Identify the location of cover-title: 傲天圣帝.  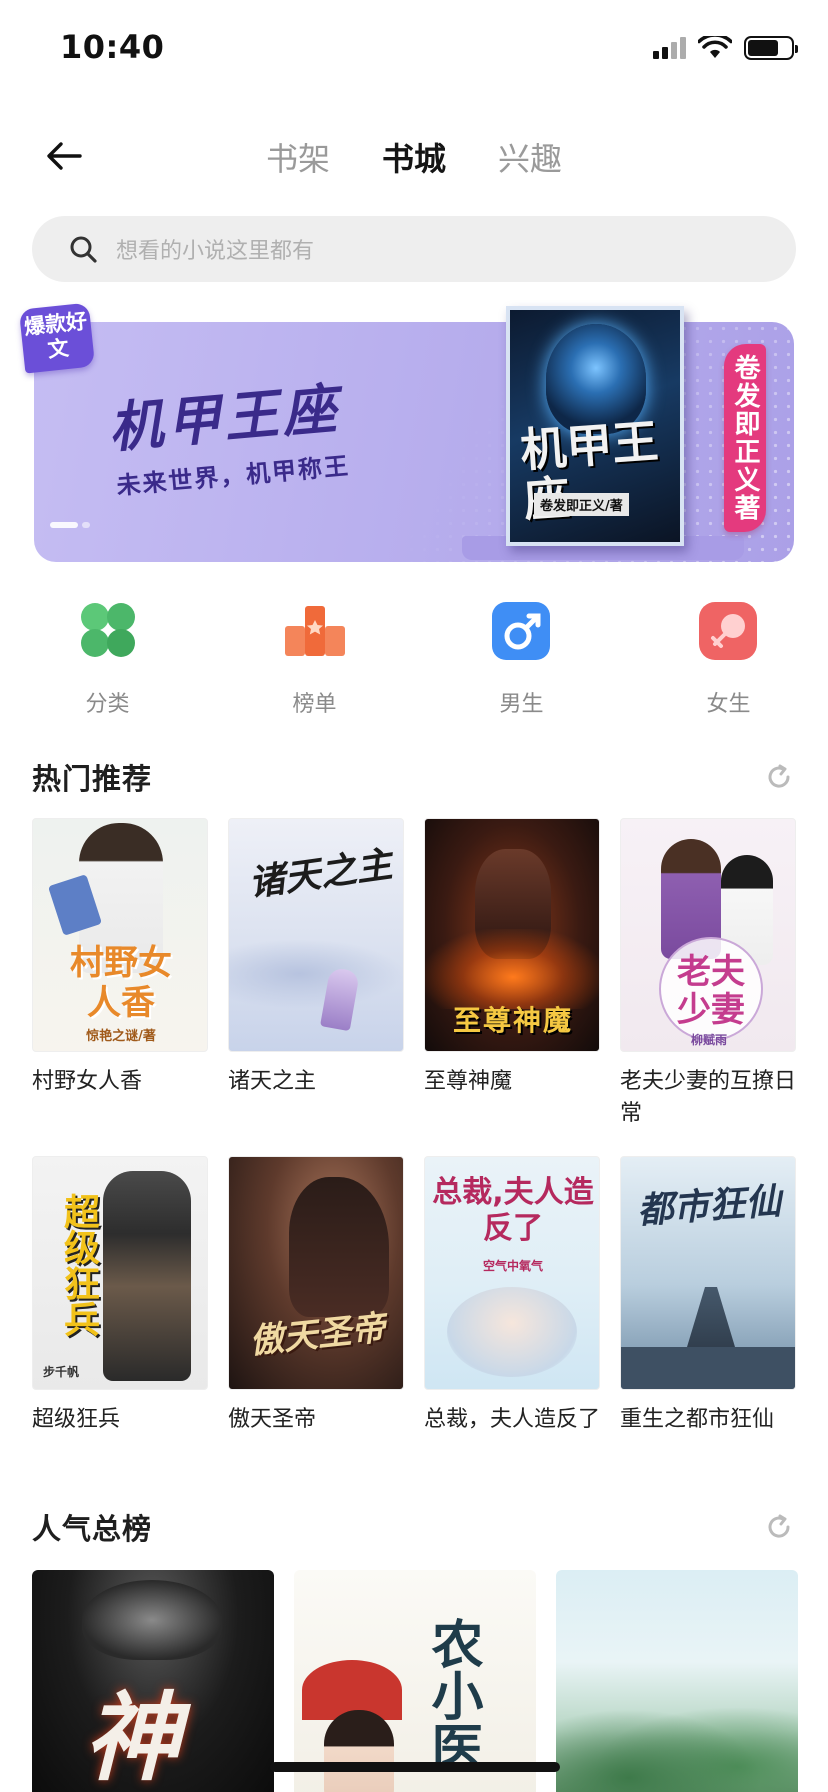
(317, 1334).